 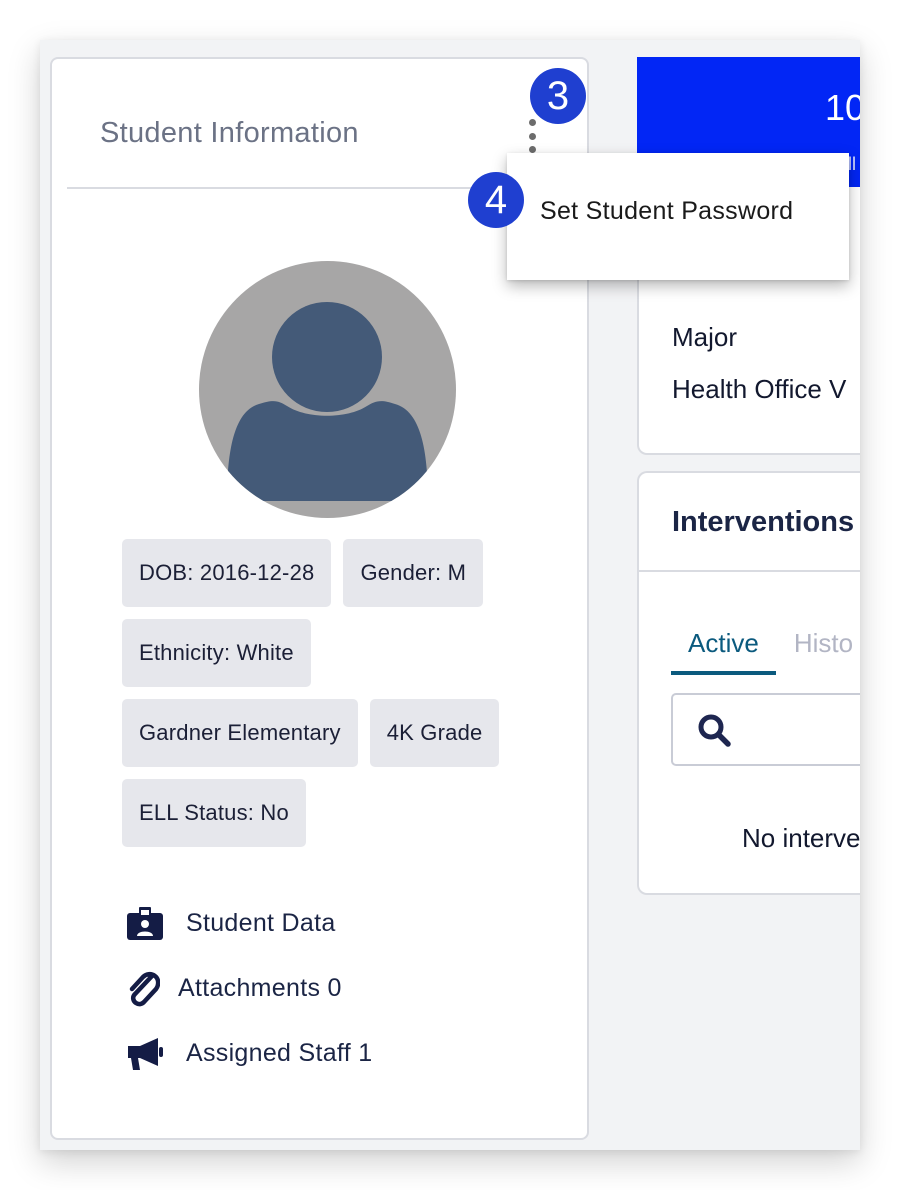 What do you see at coordinates (146, 989) in the screenshot?
I see `paperclip-icon` at bounding box center [146, 989].